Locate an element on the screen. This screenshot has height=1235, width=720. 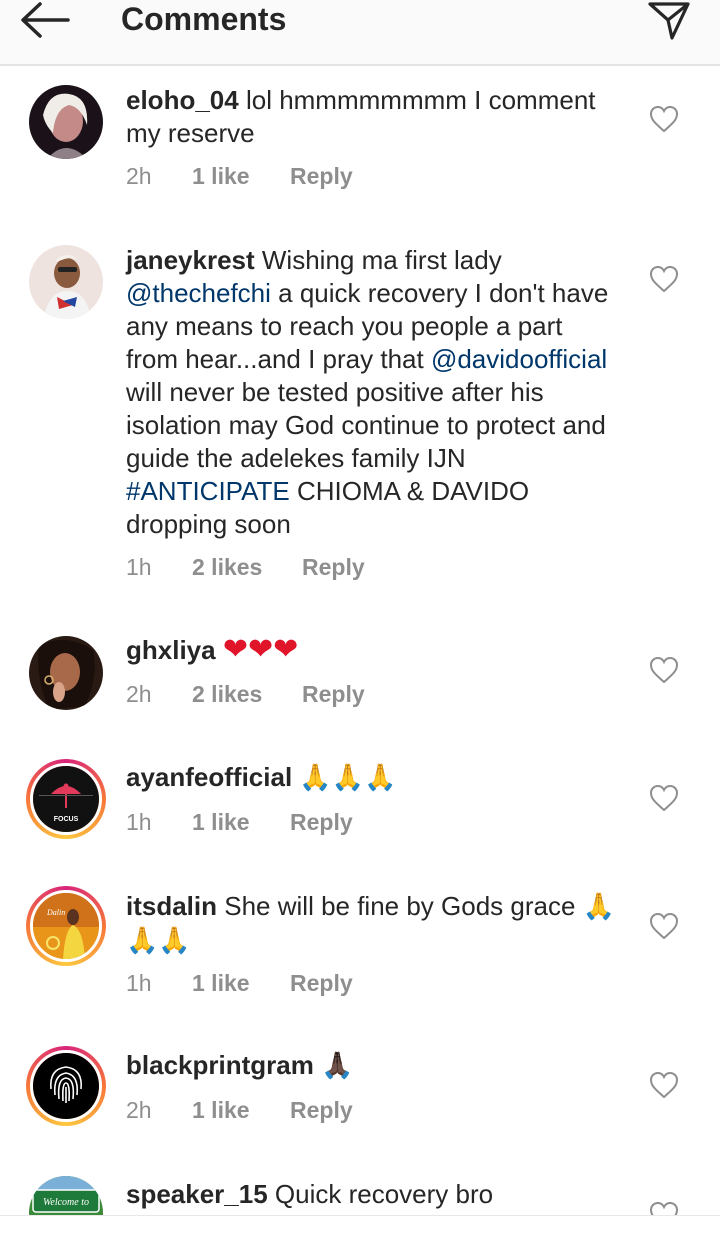
bottom-divider is located at coordinates (360, 1225).